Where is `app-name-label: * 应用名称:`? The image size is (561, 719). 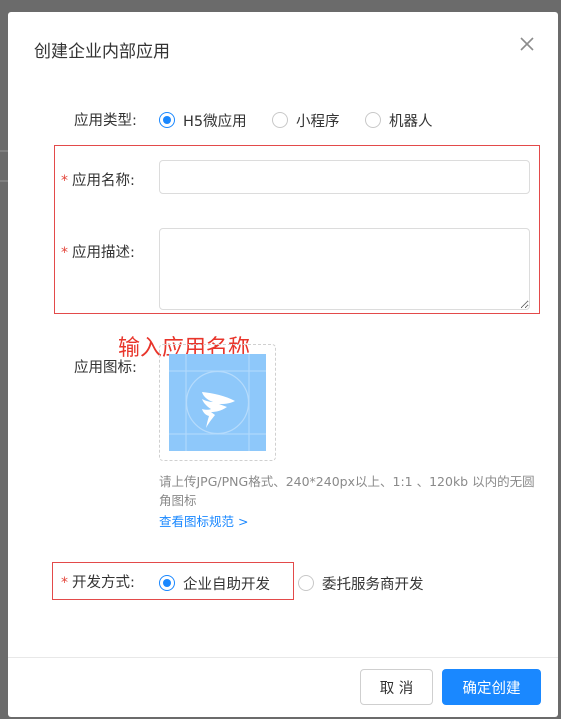
app-name-label: * 应用名称: is located at coordinates (98, 179).